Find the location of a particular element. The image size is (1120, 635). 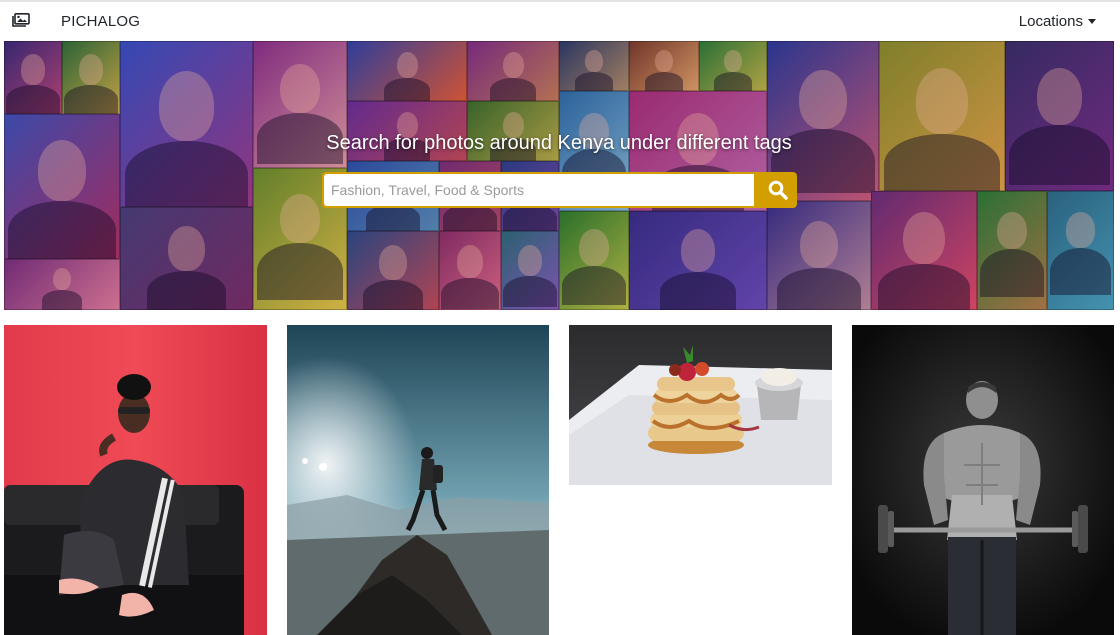

navbar: PICHALOG Locations is located at coordinates (560, 20).